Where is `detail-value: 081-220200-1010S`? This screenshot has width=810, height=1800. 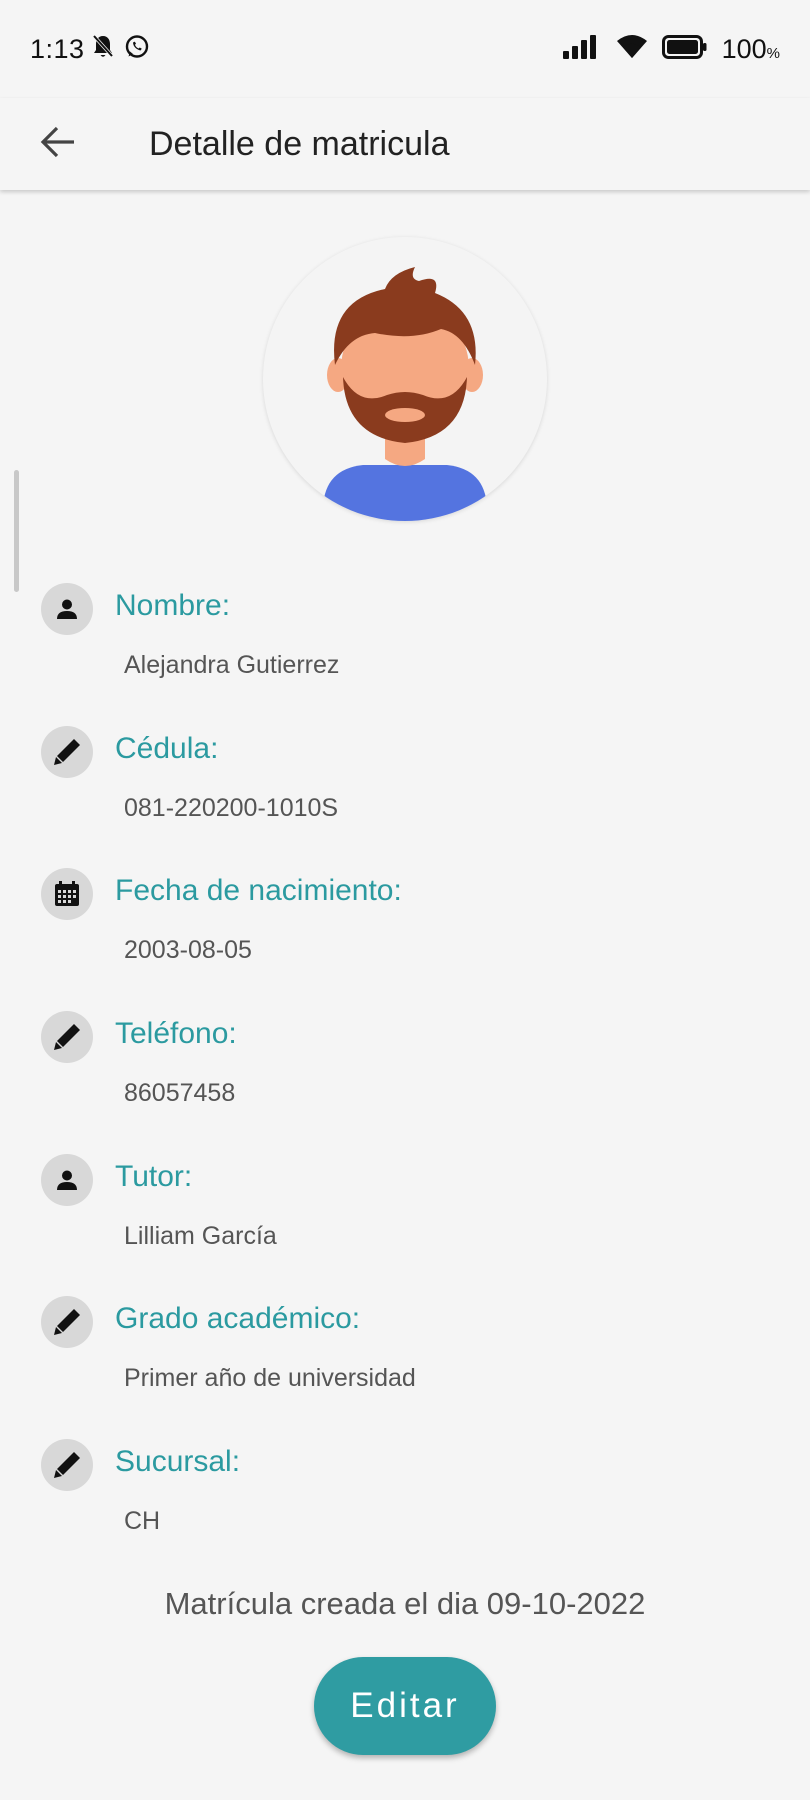 detail-value: 081-220200-1010S is located at coordinates (231, 808).